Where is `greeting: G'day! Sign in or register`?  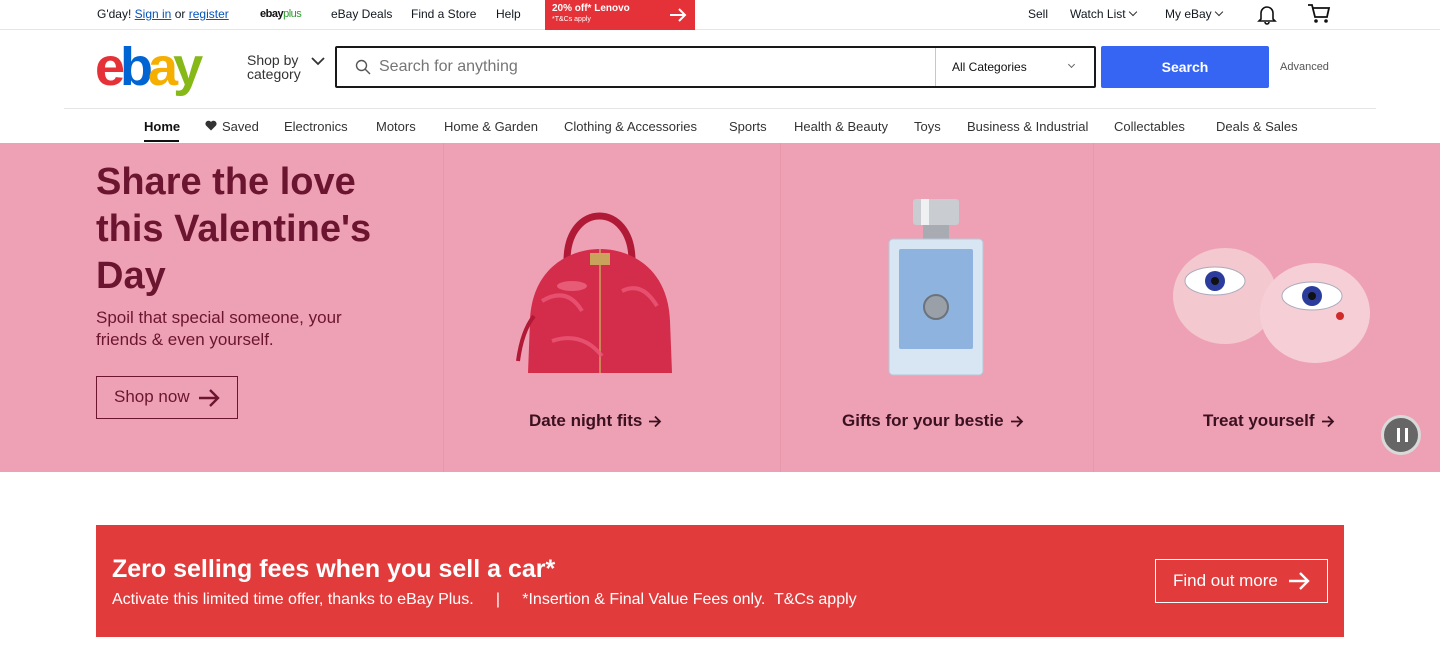 greeting: G'day! Sign in or register is located at coordinates (163, 14).